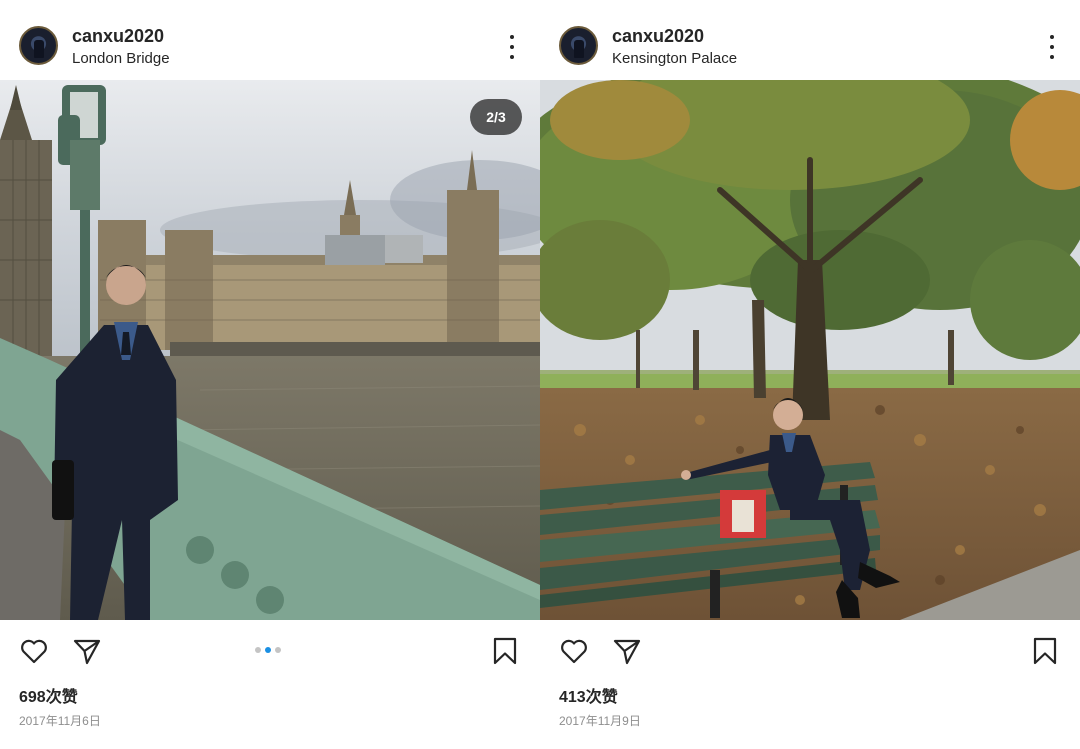  Describe the element at coordinates (588, 695) in the screenshot. I see `like-count: 413次赞` at that location.